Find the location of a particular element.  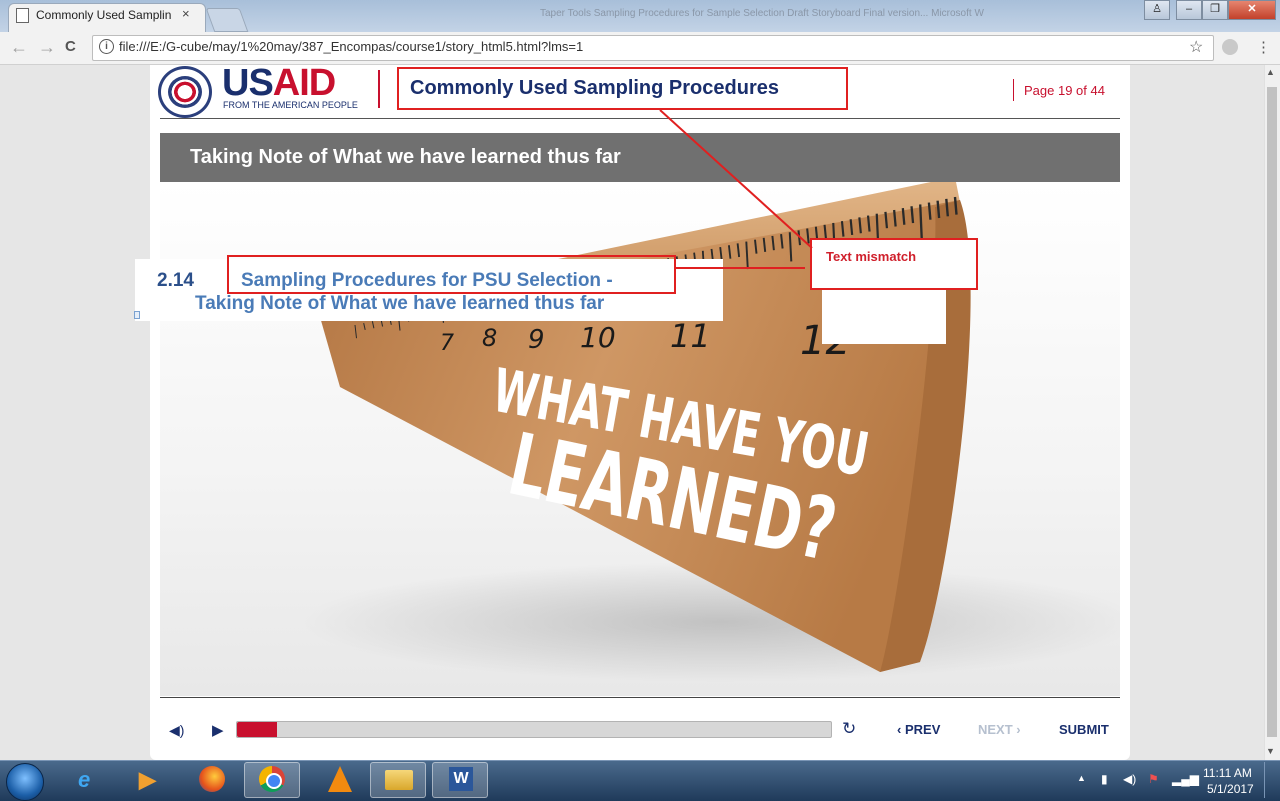

submit-button: SUBMIT is located at coordinates (1084, 729).